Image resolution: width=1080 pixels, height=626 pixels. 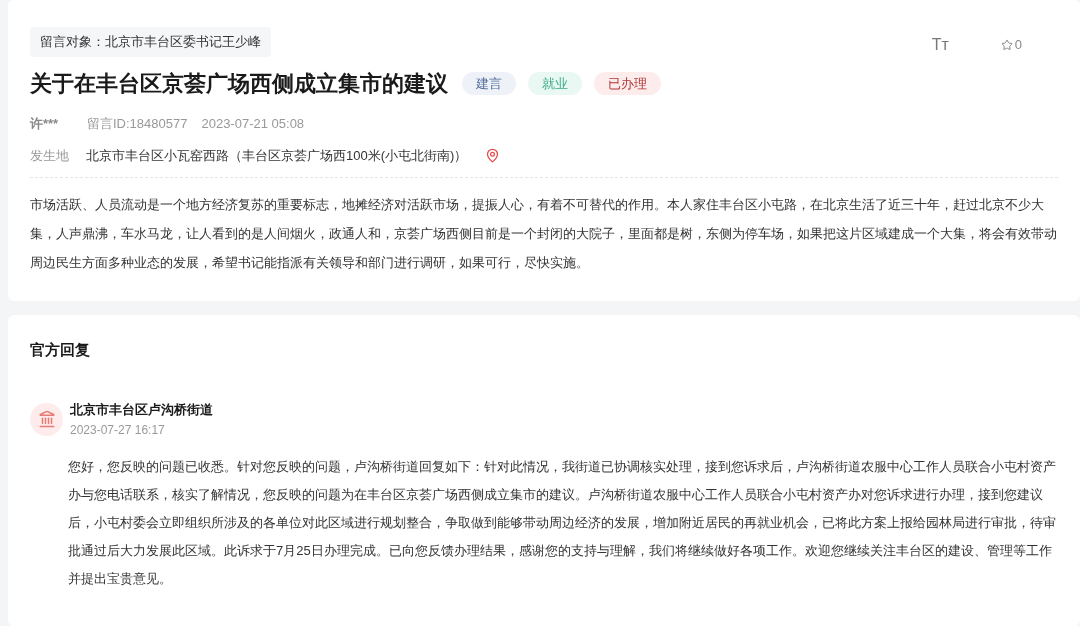 What do you see at coordinates (493, 155) in the screenshot?
I see `map-pin-icon` at bounding box center [493, 155].